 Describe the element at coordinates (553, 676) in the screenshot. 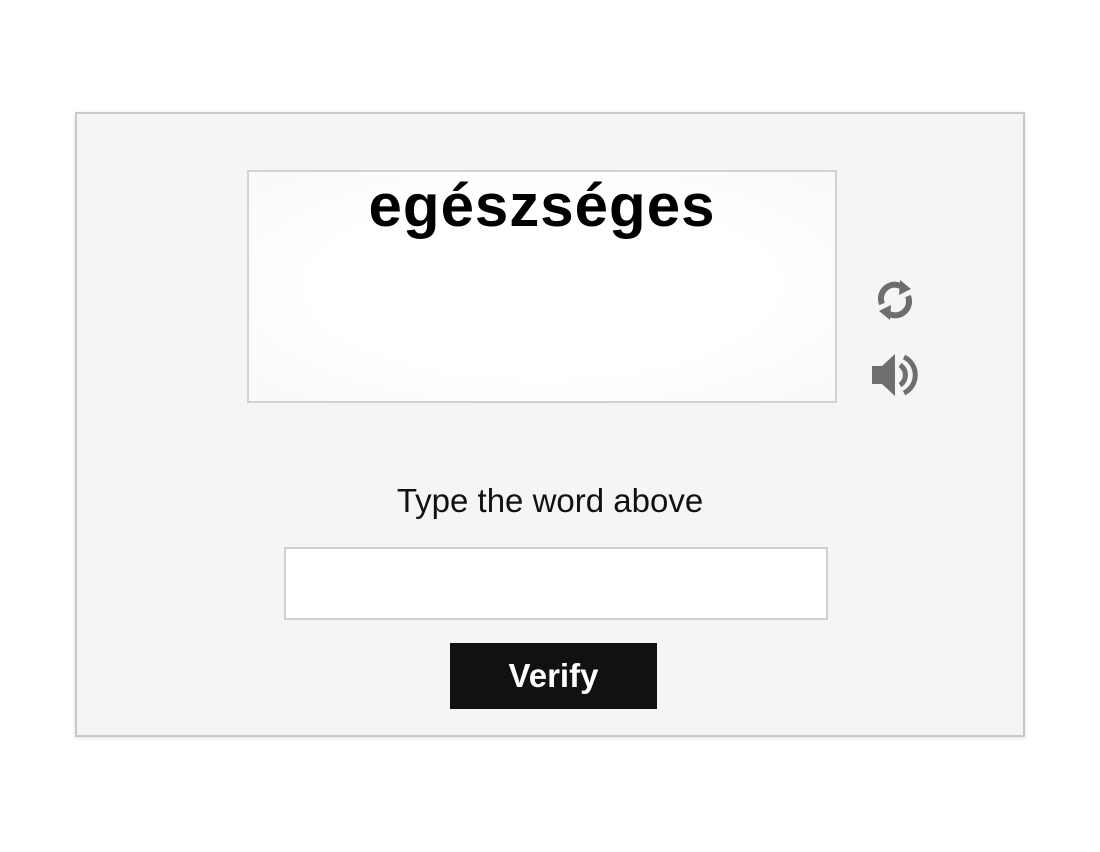

I see `verify-button: Verify` at that location.